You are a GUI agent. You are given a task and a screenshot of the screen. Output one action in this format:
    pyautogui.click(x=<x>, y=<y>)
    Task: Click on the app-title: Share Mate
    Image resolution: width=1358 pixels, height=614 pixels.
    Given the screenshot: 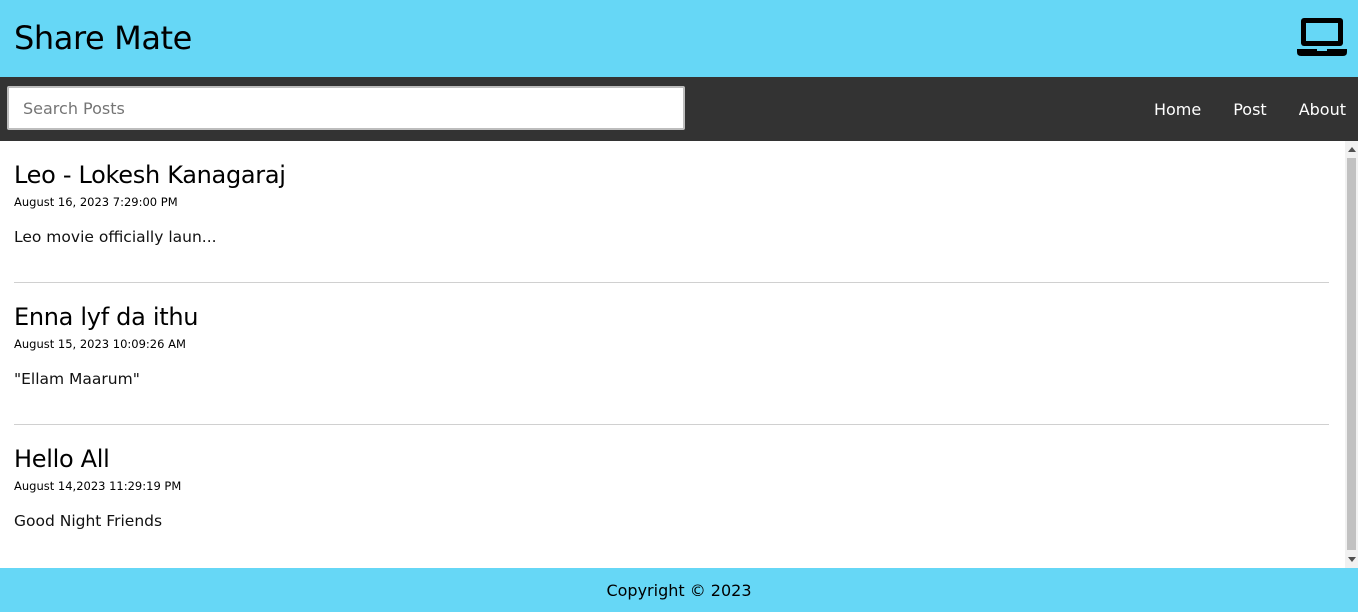 What is the action you would take?
    pyautogui.click(x=103, y=38)
    